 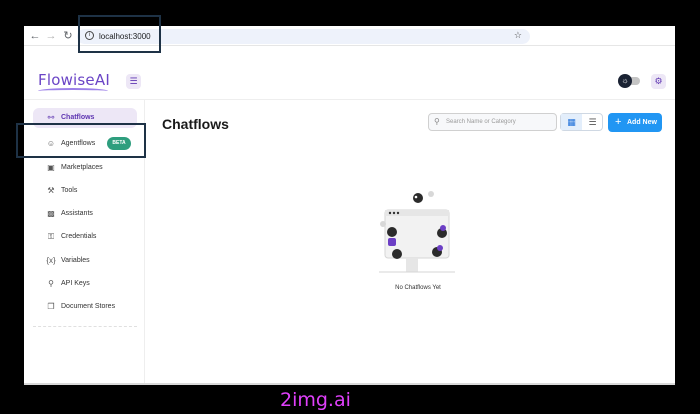 What do you see at coordinates (51, 260) in the screenshot?
I see `variable-icon: {x}` at bounding box center [51, 260].